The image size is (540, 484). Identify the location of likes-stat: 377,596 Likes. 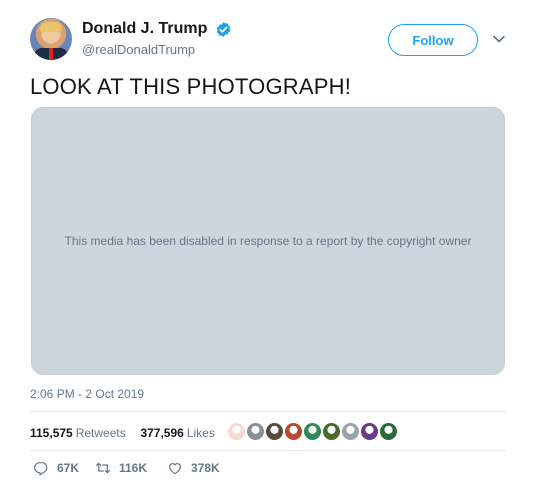
(177, 433).